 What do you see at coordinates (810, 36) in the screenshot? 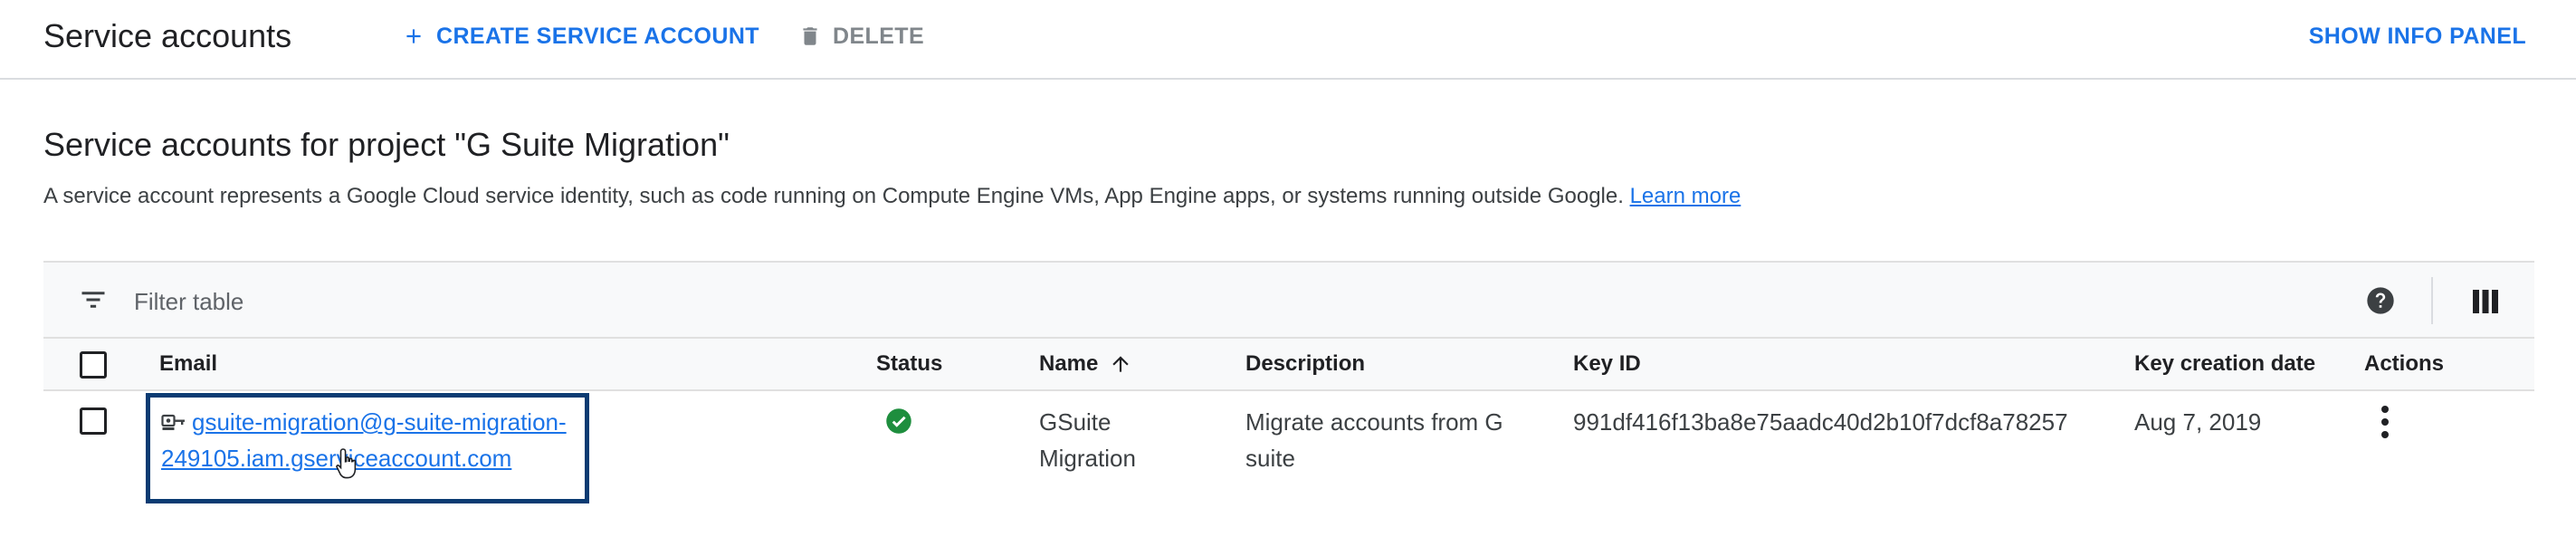
I see `trash-icon` at bounding box center [810, 36].